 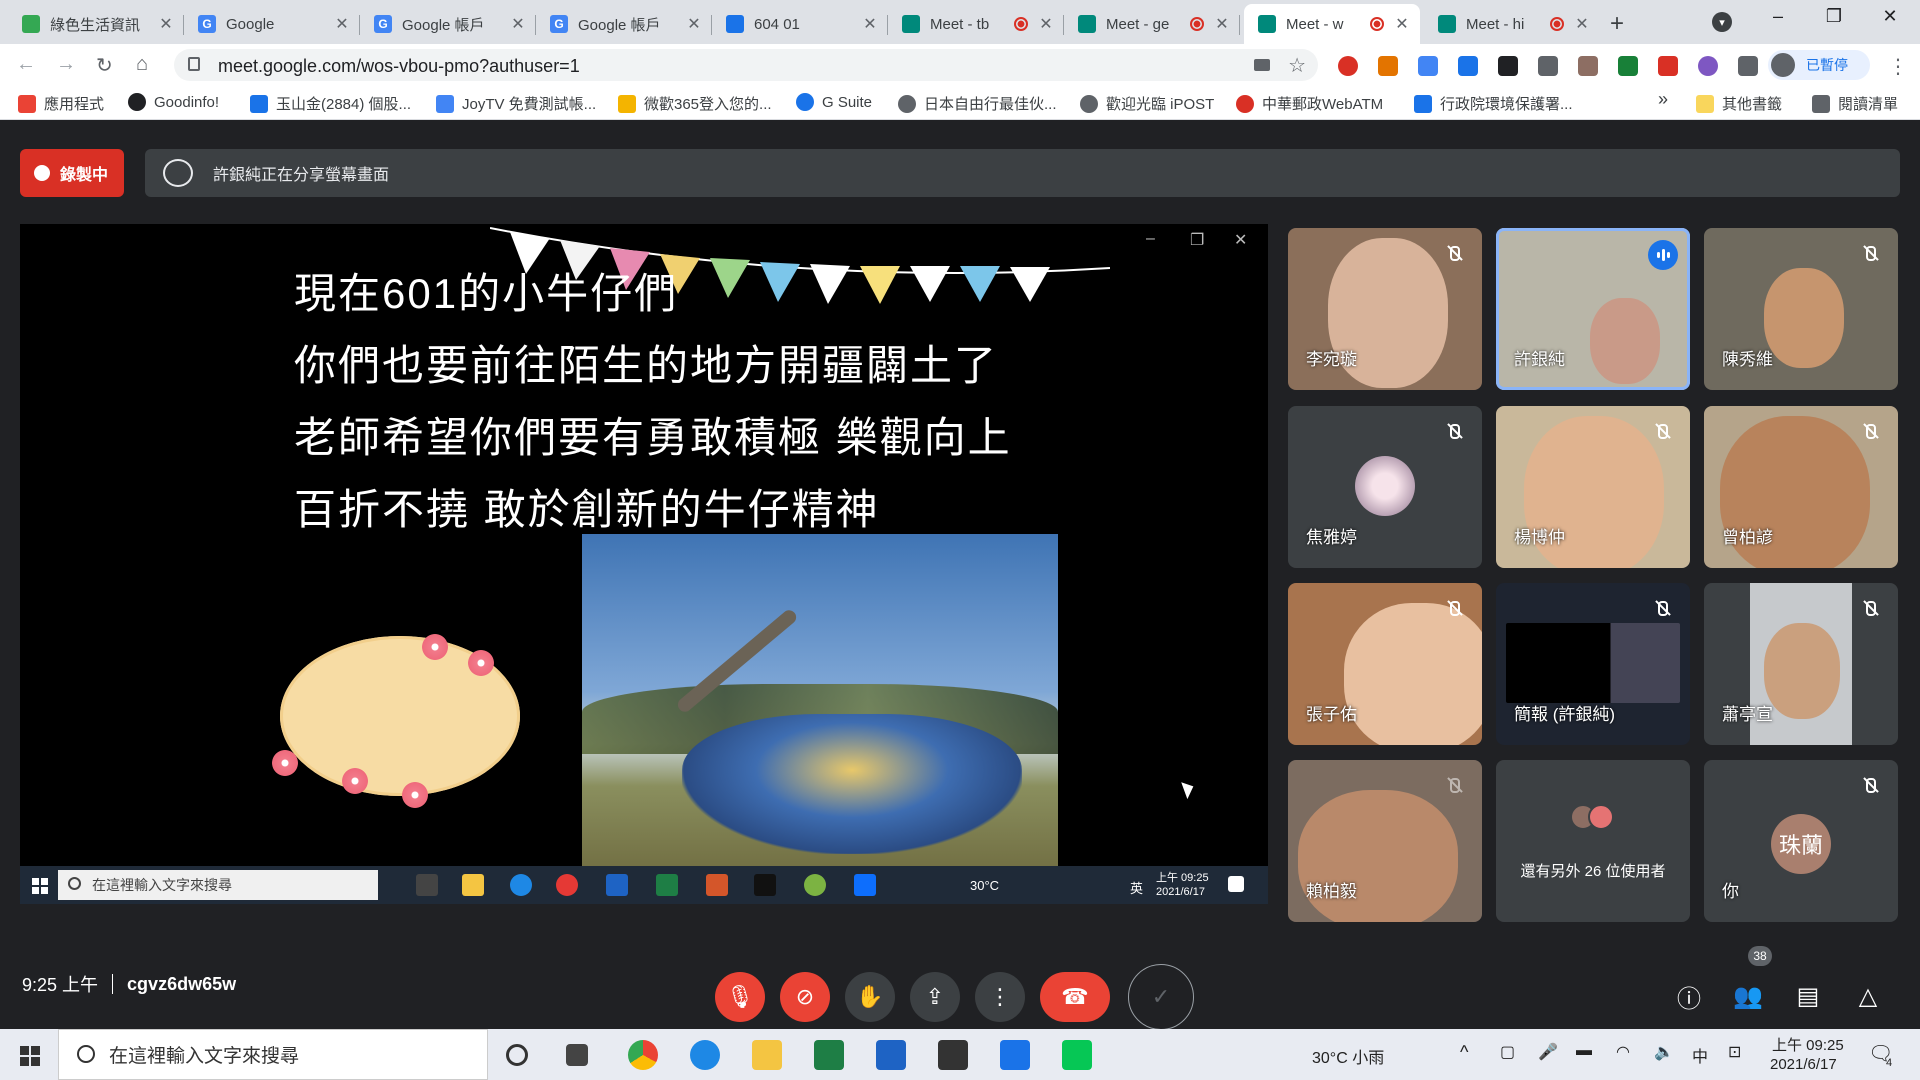 What do you see at coordinates (1075, 997) in the screenshot?
I see `leave-call-button: ☎` at bounding box center [1075, 997].